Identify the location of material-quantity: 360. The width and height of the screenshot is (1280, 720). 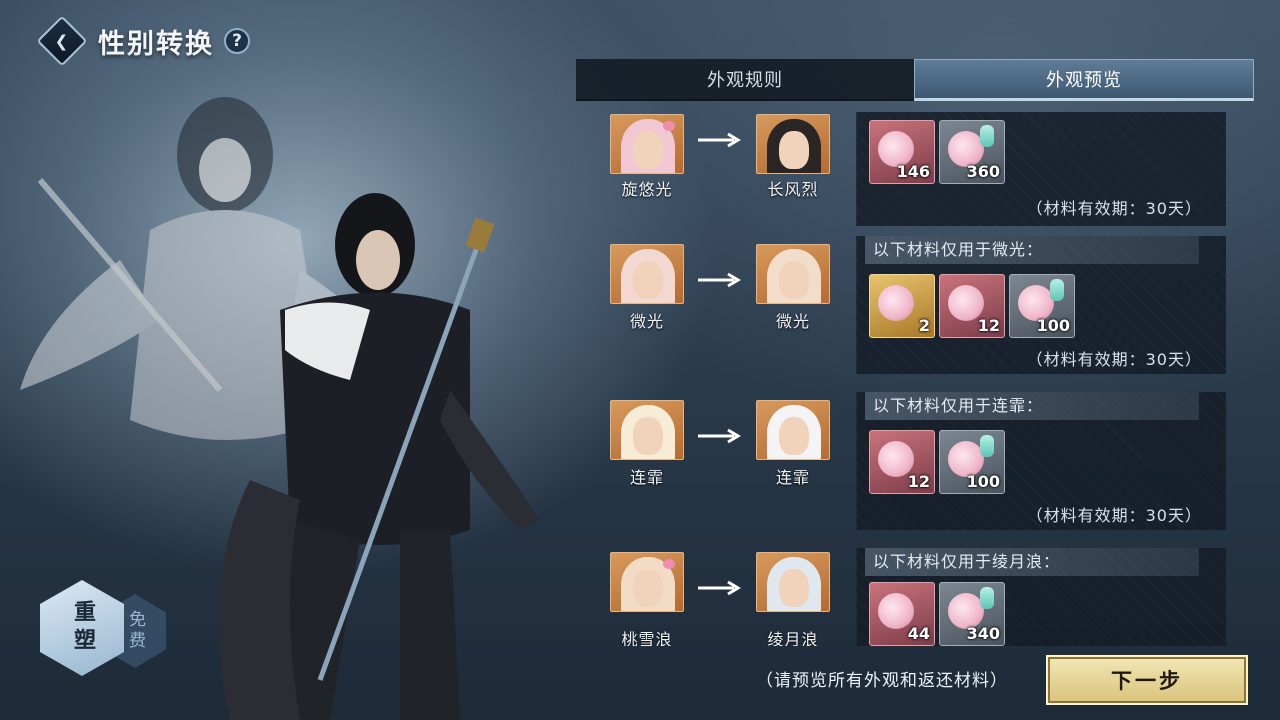
(983, 171).